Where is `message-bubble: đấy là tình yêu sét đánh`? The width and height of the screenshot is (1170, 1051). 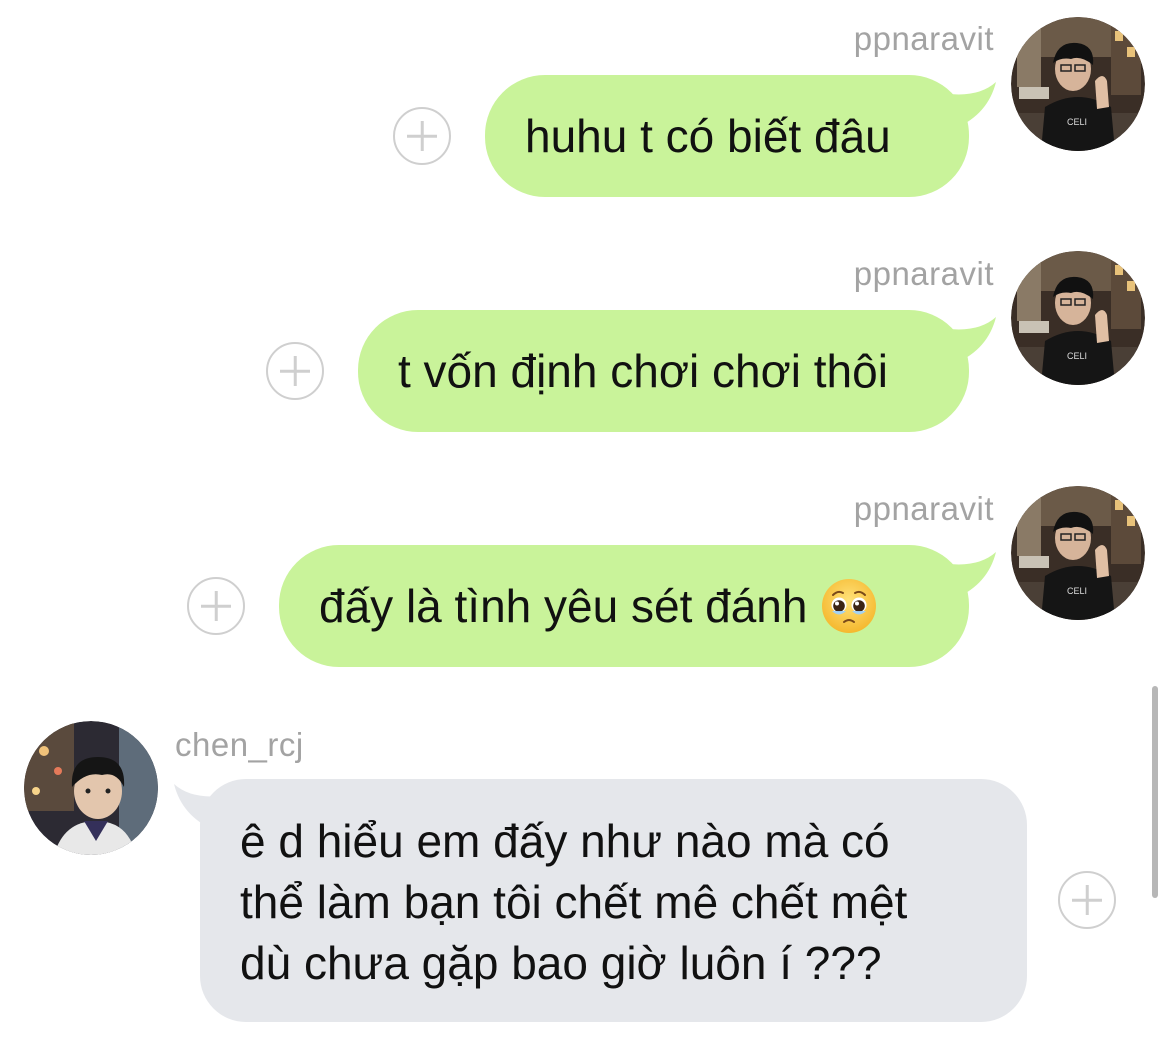 message-bubble: đấy là tình yêu sét đánh is located at coordinates (624, 606).